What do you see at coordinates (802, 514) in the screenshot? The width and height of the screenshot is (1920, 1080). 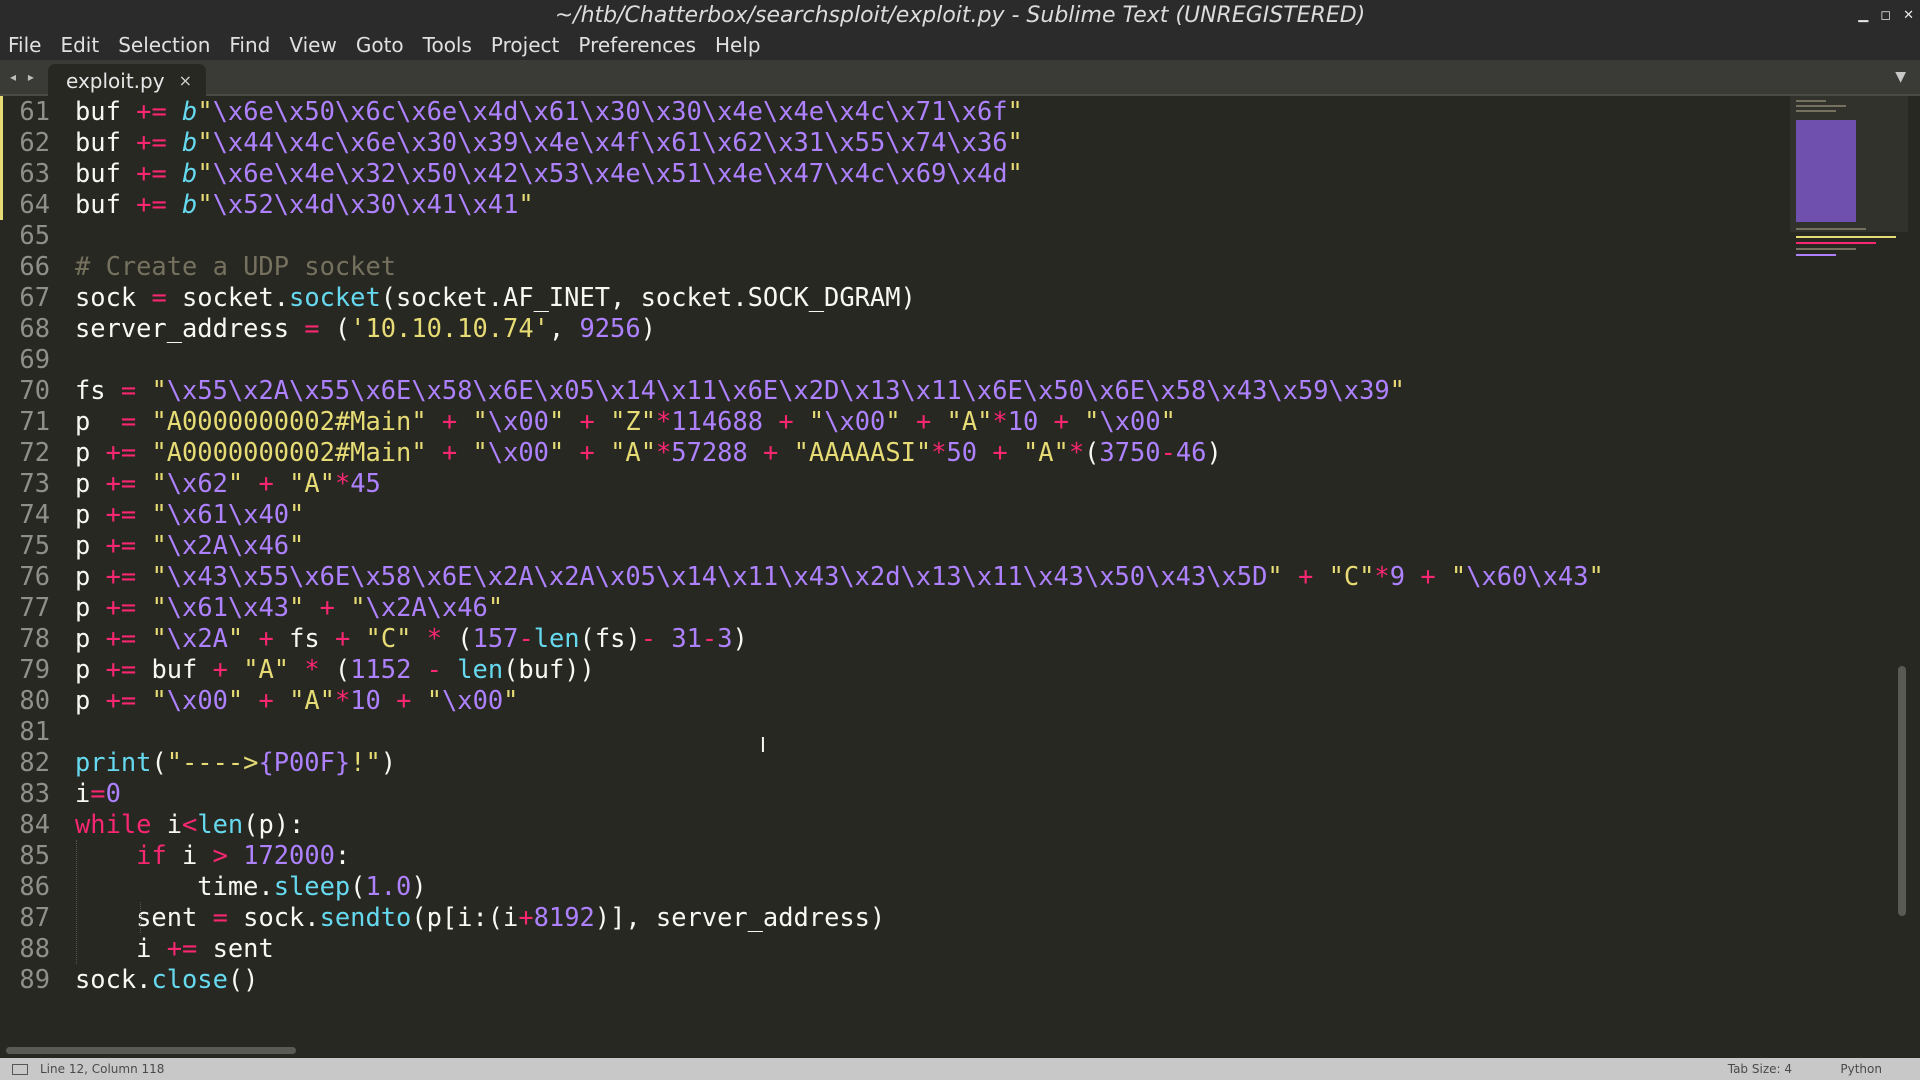 I see `code-line: 74 p += "\x61\x40"` at bounding box center [802, 514].